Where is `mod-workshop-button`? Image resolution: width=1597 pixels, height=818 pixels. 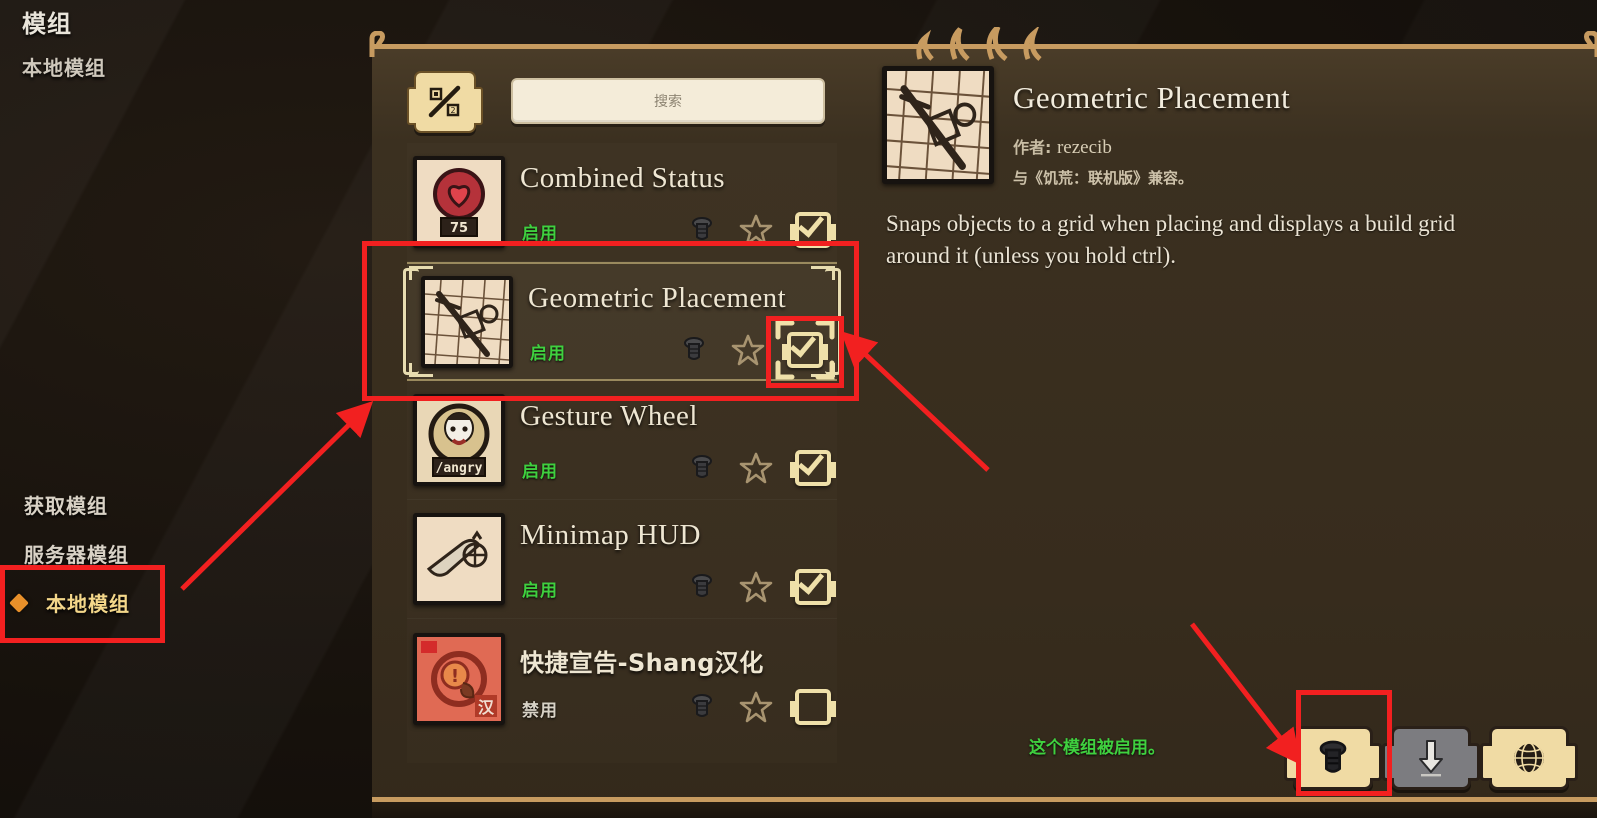 mod-workshop-button is located at coordinates (1529, 758).